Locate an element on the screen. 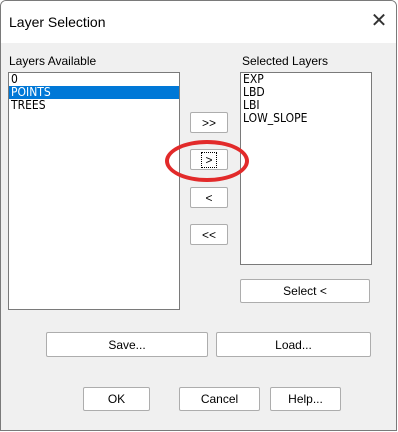 This screenshot has height=432, width=398. ok-label: OK is located at coordinates (116, 399).